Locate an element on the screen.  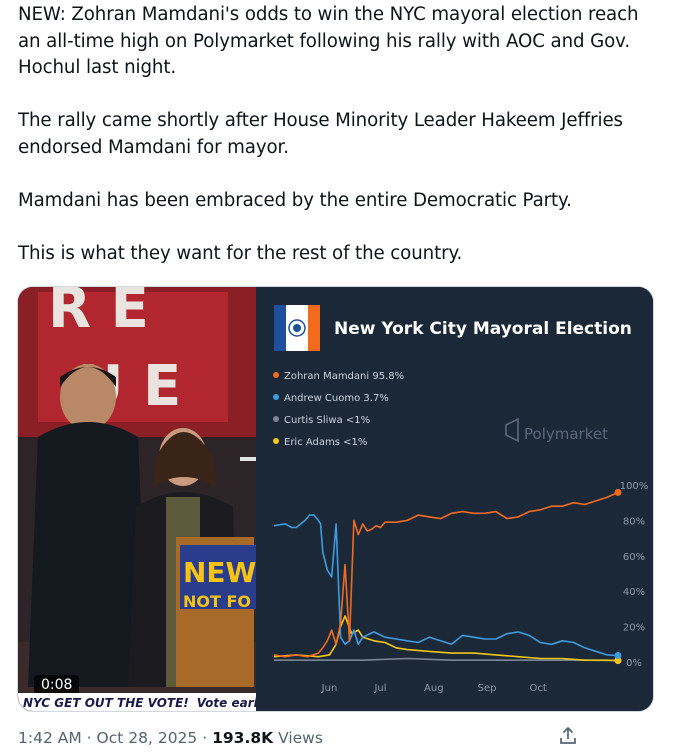
y-tick-label: 60% is located at coordinates (634, 557).